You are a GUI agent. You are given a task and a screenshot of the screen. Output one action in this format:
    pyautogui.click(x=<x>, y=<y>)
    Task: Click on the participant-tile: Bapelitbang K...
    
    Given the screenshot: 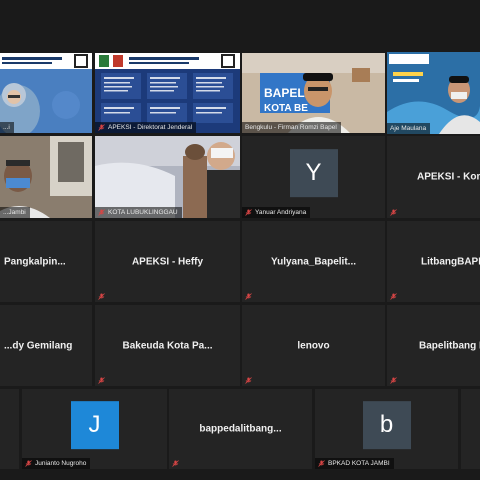 What is the action you would take?
    pyautogui.click(x=433, y=345)
    